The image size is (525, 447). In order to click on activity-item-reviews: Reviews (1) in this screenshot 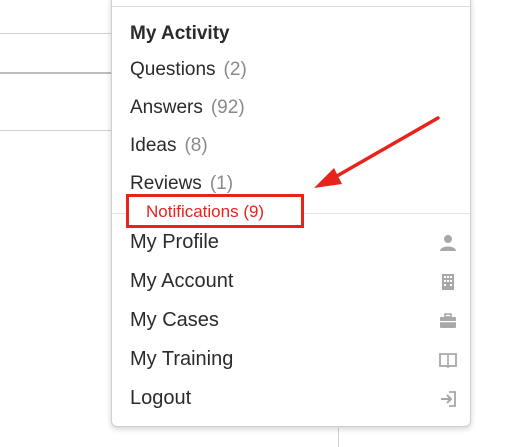, I will do `click(181, 184)`.